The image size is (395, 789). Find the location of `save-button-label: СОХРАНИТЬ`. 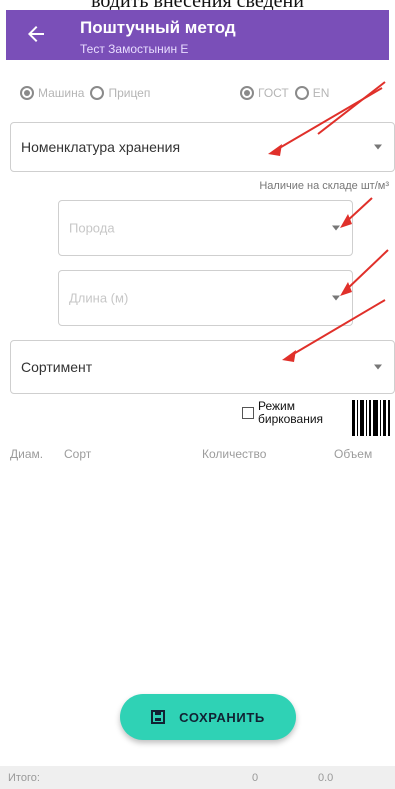

save-button-label: СОХРАНИТЬ is located at coordinates (222, 717).